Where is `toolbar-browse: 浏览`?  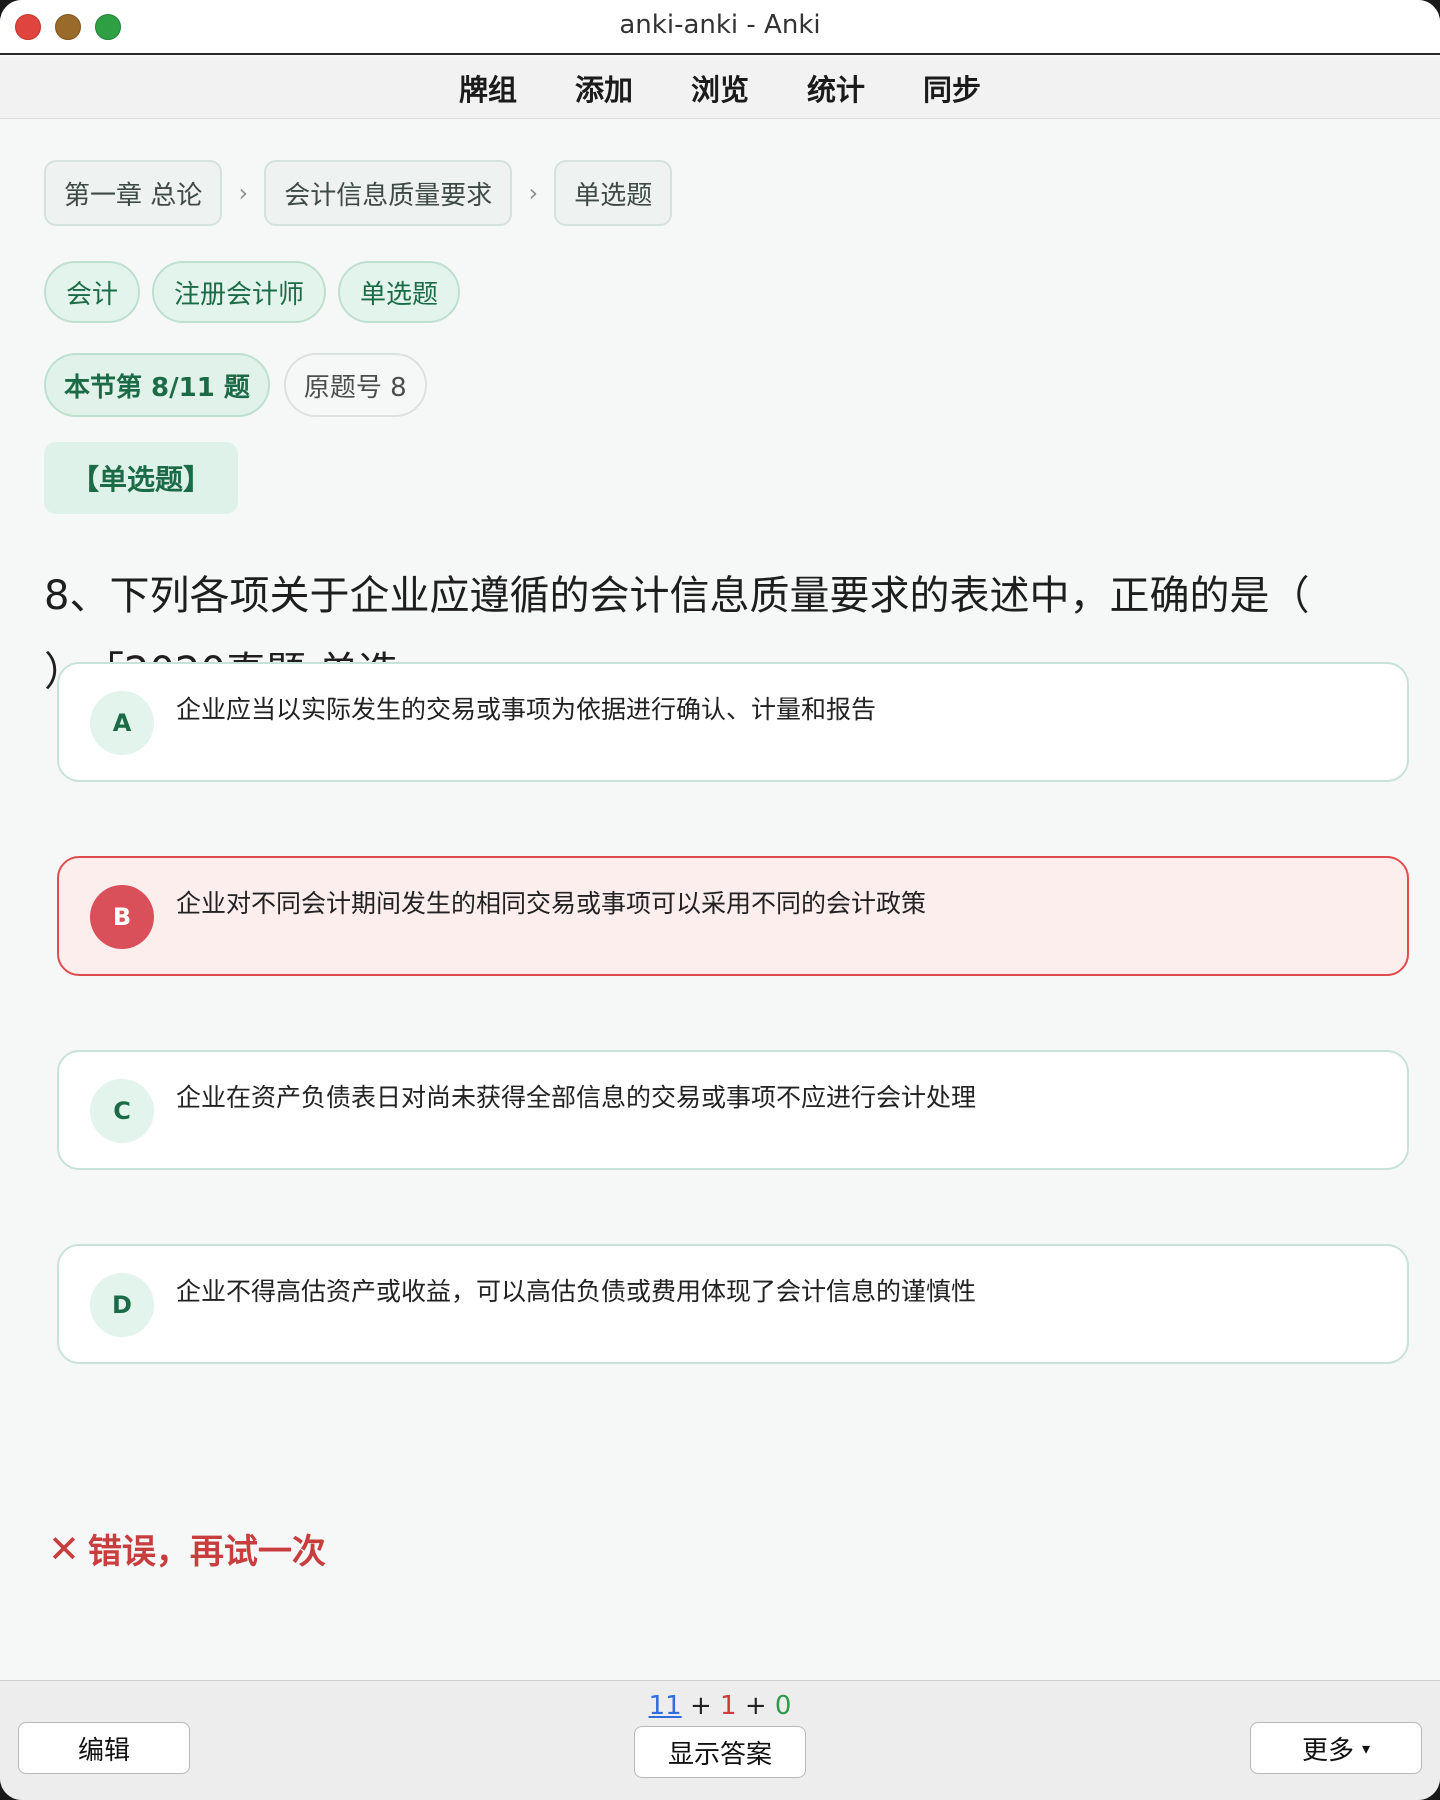
toolbar-browse: 浏览 is located at coordinates (720, 88).